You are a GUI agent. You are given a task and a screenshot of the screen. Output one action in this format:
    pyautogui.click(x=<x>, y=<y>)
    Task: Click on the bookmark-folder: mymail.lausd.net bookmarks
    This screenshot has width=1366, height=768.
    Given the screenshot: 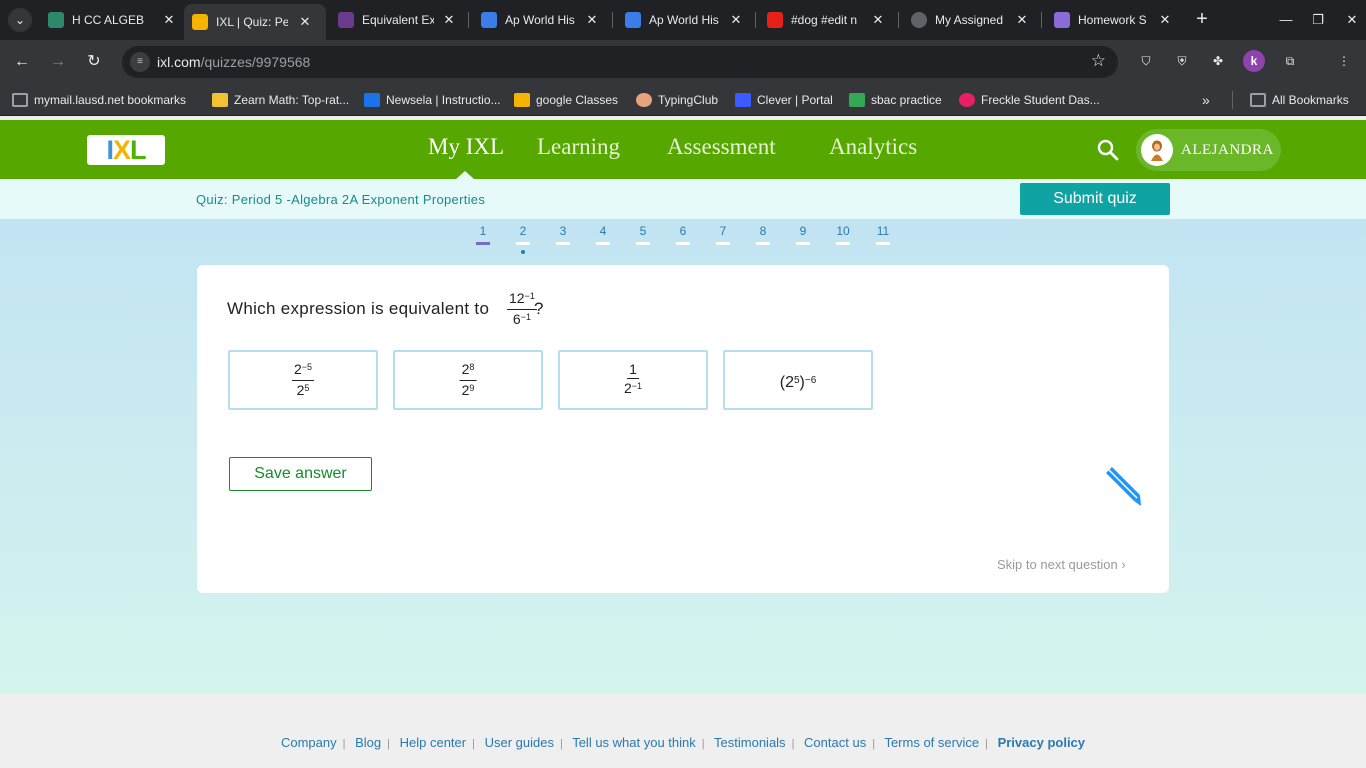 What is the action you would take?
    pyautogui.click(x=99, y=100)
    